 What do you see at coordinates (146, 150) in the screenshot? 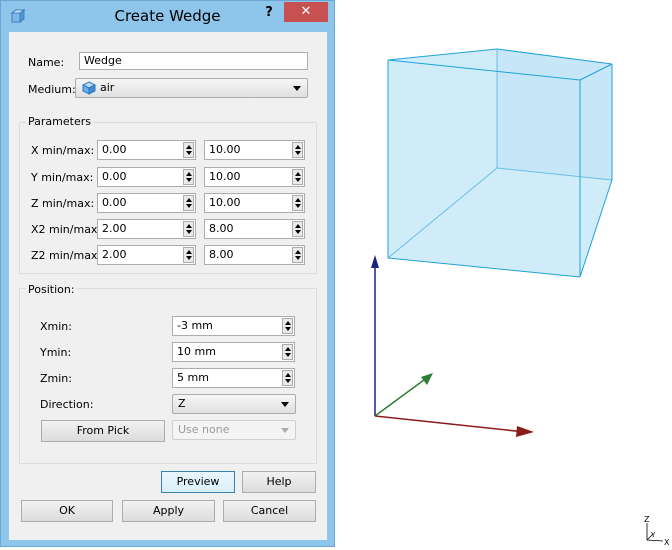
I see `x-min-spinbox: 0.00` at bounding box center [146, 150].